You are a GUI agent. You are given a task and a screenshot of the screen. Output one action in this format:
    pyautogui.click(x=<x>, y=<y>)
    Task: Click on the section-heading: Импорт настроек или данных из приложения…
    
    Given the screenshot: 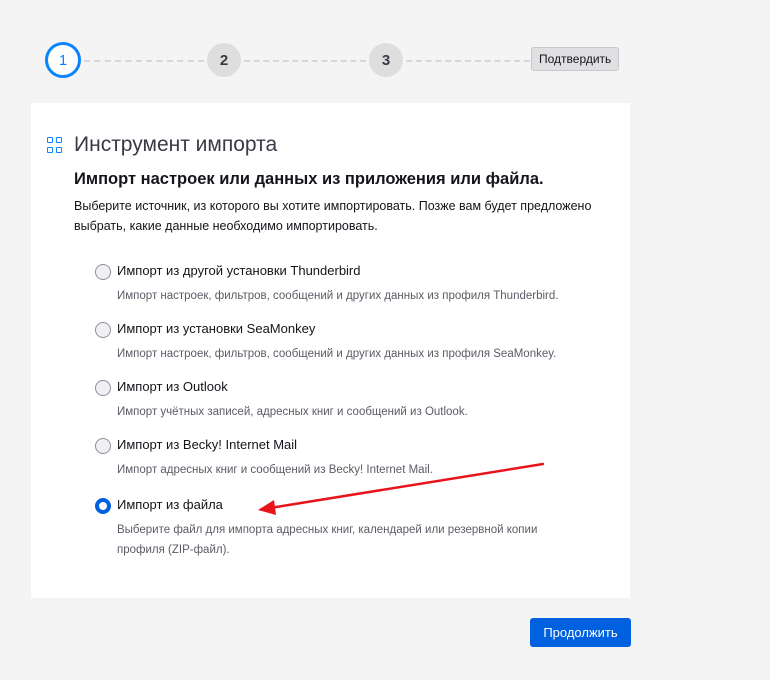 What is the action you would take?
    pyautogui.click(x=309, y=179)
    